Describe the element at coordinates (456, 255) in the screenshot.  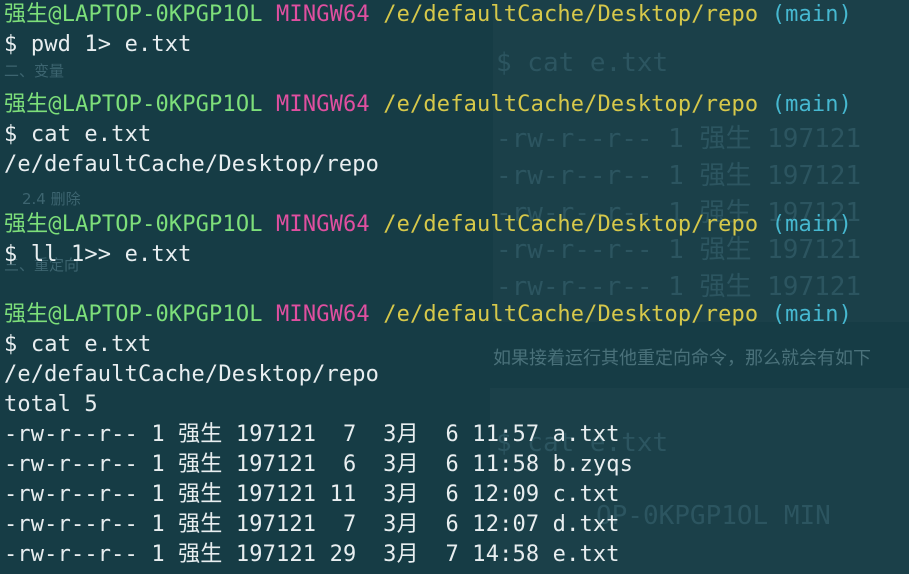
I see `command-line: $ ll 1>> e.txt` at that location.